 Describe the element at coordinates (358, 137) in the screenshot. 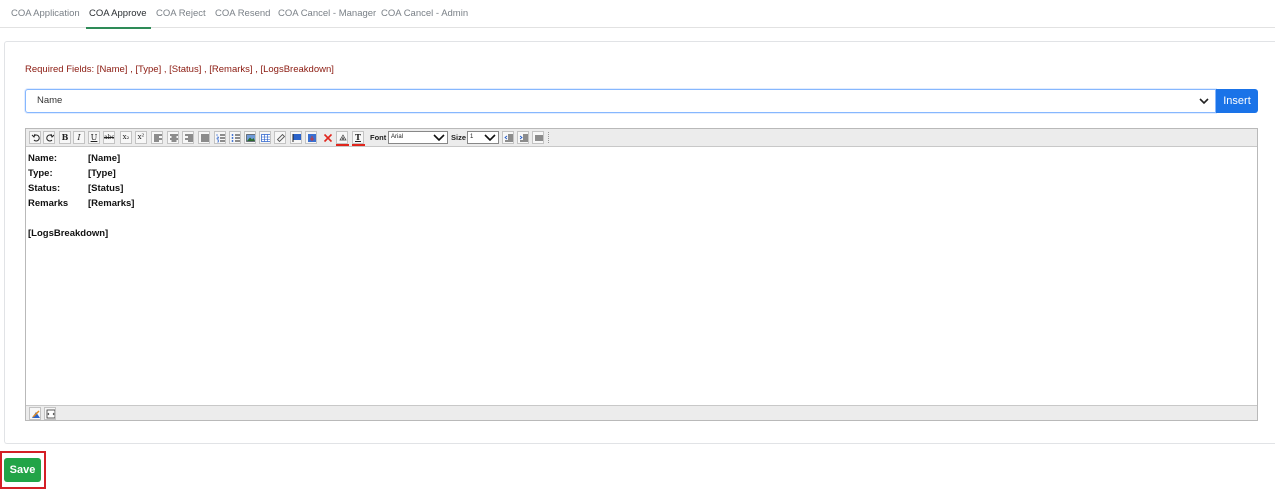

I see `text-color-icon: T` at that location.